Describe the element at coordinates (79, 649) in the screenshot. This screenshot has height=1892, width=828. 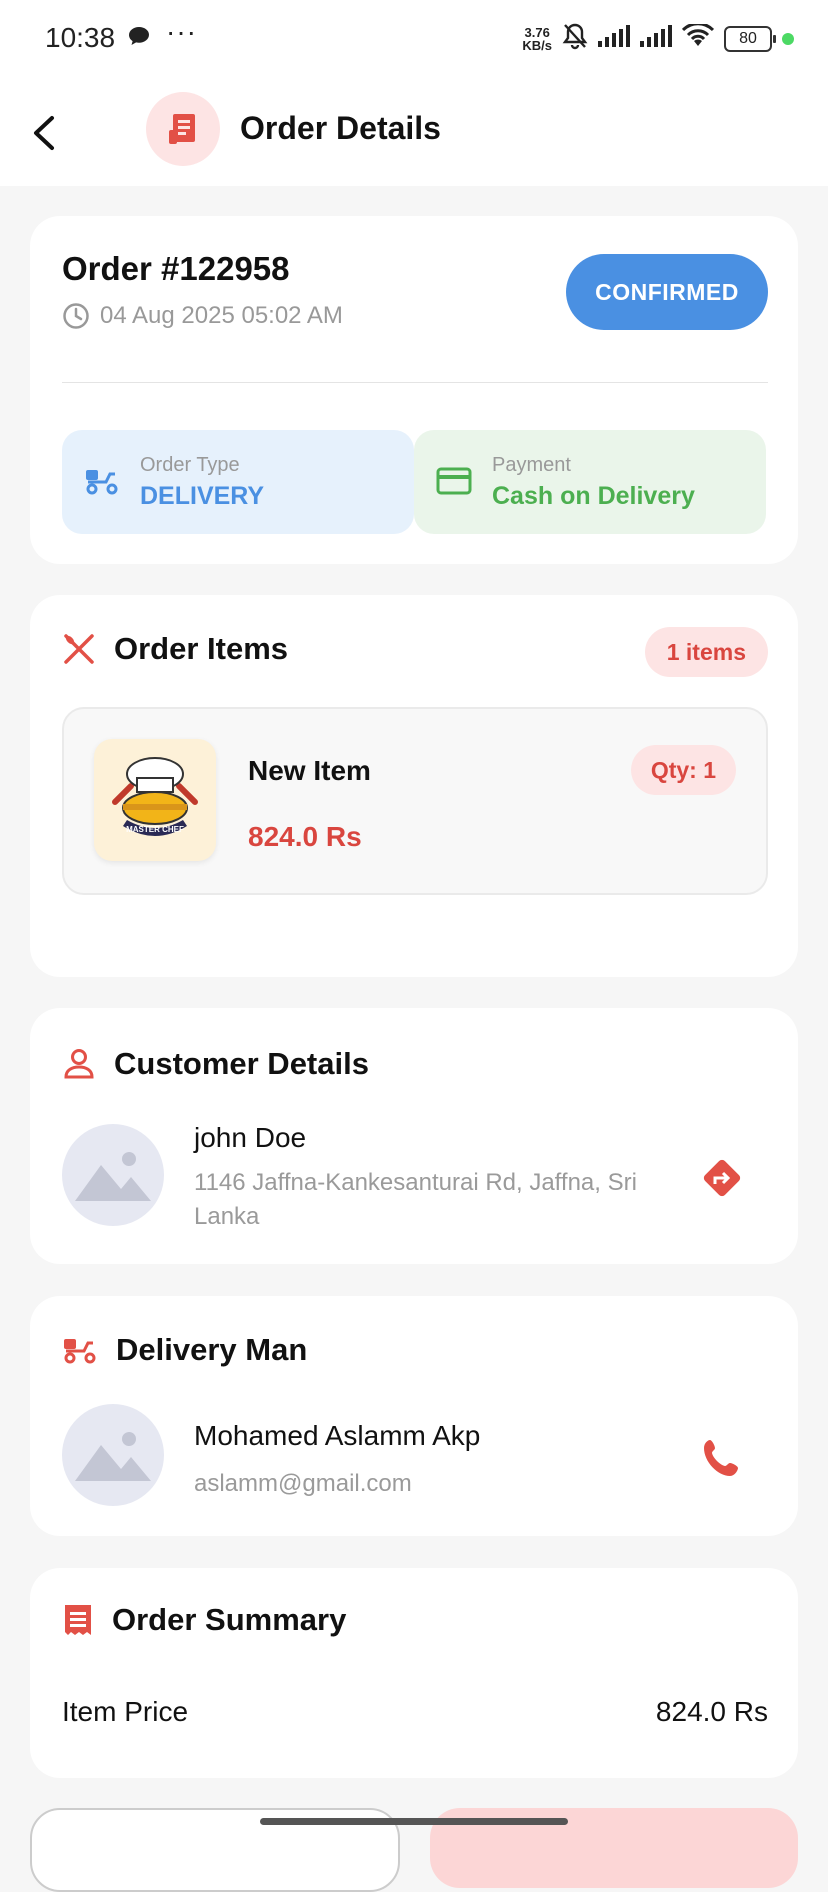
I see `utensils-icon` at that location.